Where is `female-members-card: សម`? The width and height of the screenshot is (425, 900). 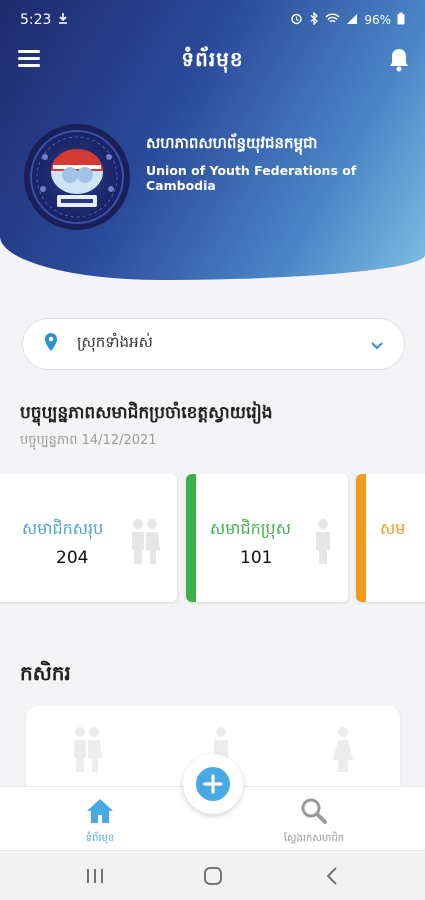 female-members-card: សម is located at coordinates (390, 538).